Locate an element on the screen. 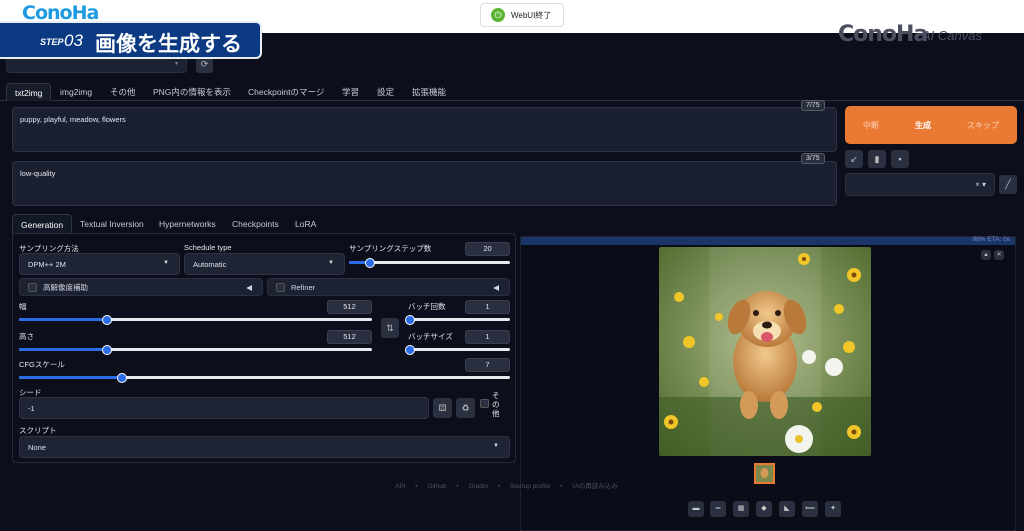  brand-subtitle: AI Canvas is located at coordinates (952, 35).